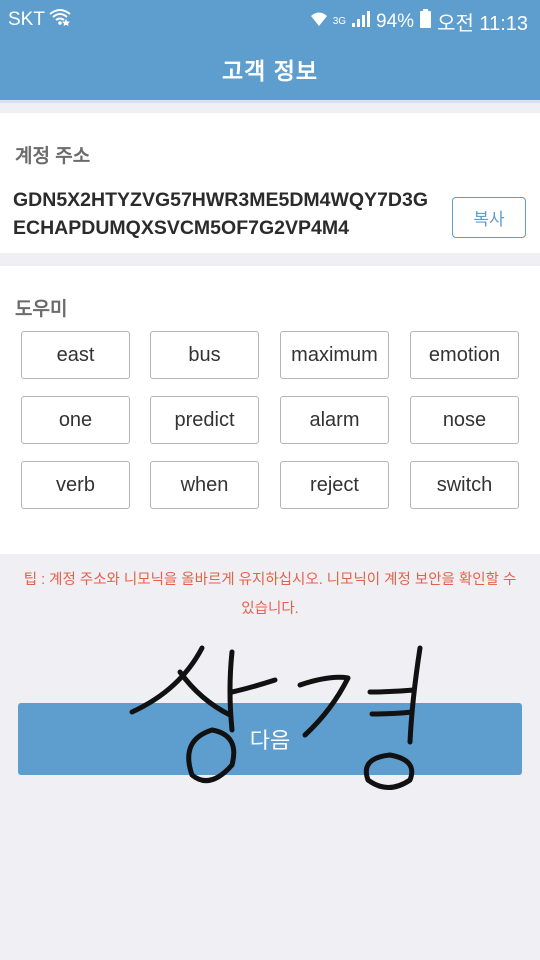 The width and height of the screenshot is (540, 960). Describe the element at coordinates (53, 156) in the screenshot. I see `account-label: 계정 주소` at that location.